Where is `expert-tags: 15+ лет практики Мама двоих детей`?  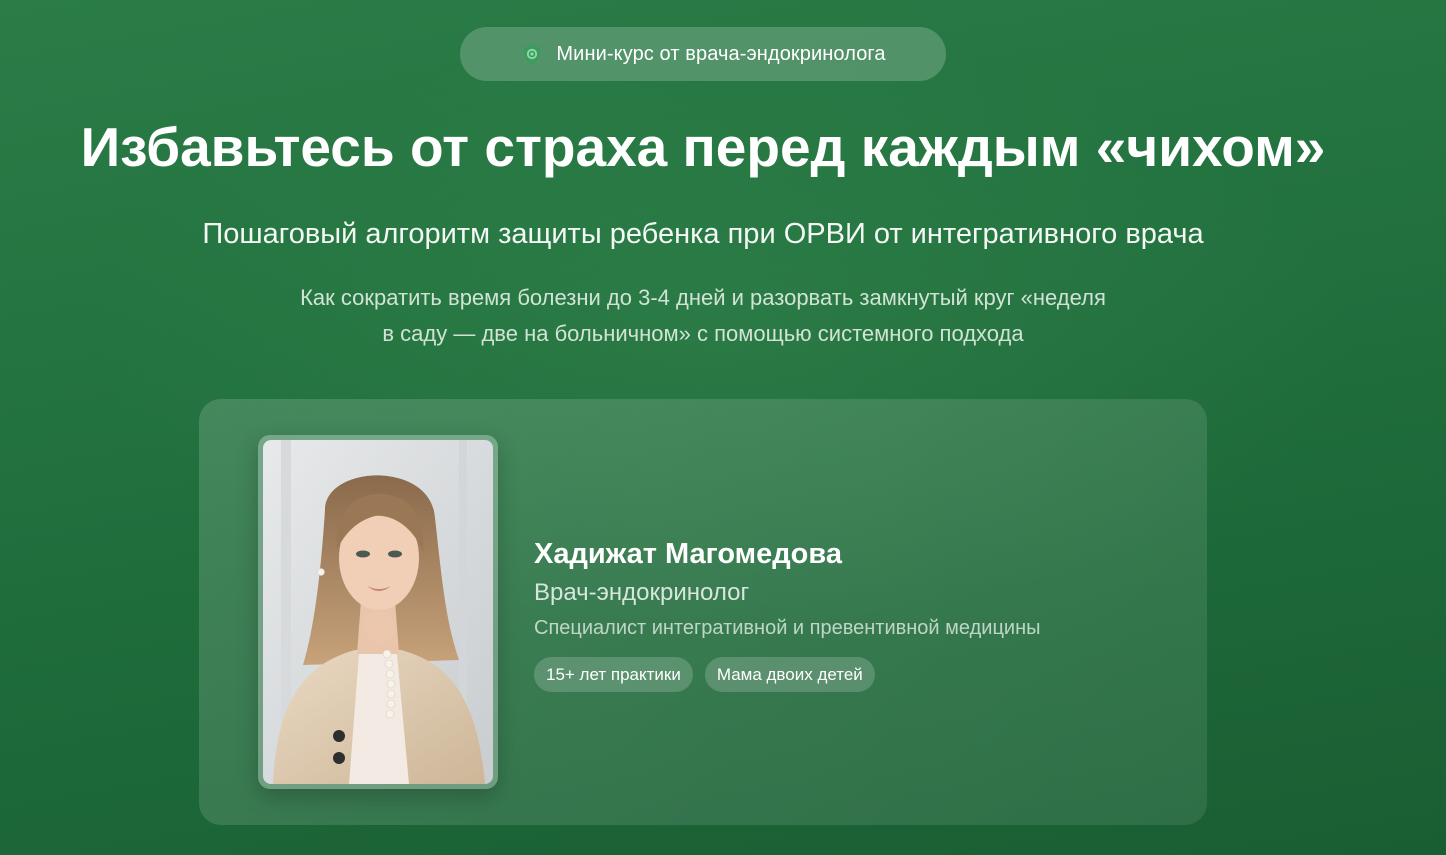
expert-tags: 15+ лет практики Мама двоих детей is located at coordinates (854, 674).